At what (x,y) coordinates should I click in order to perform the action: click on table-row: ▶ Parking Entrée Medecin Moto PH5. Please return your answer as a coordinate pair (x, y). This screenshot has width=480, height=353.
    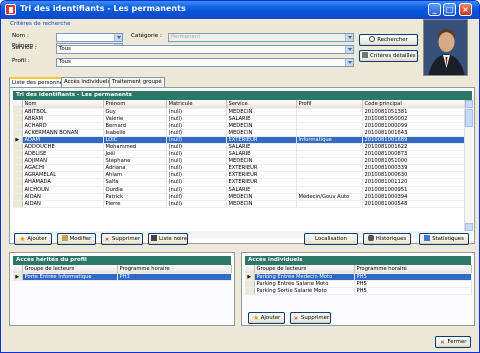
    Looking at the image, I should click on (358, 277).